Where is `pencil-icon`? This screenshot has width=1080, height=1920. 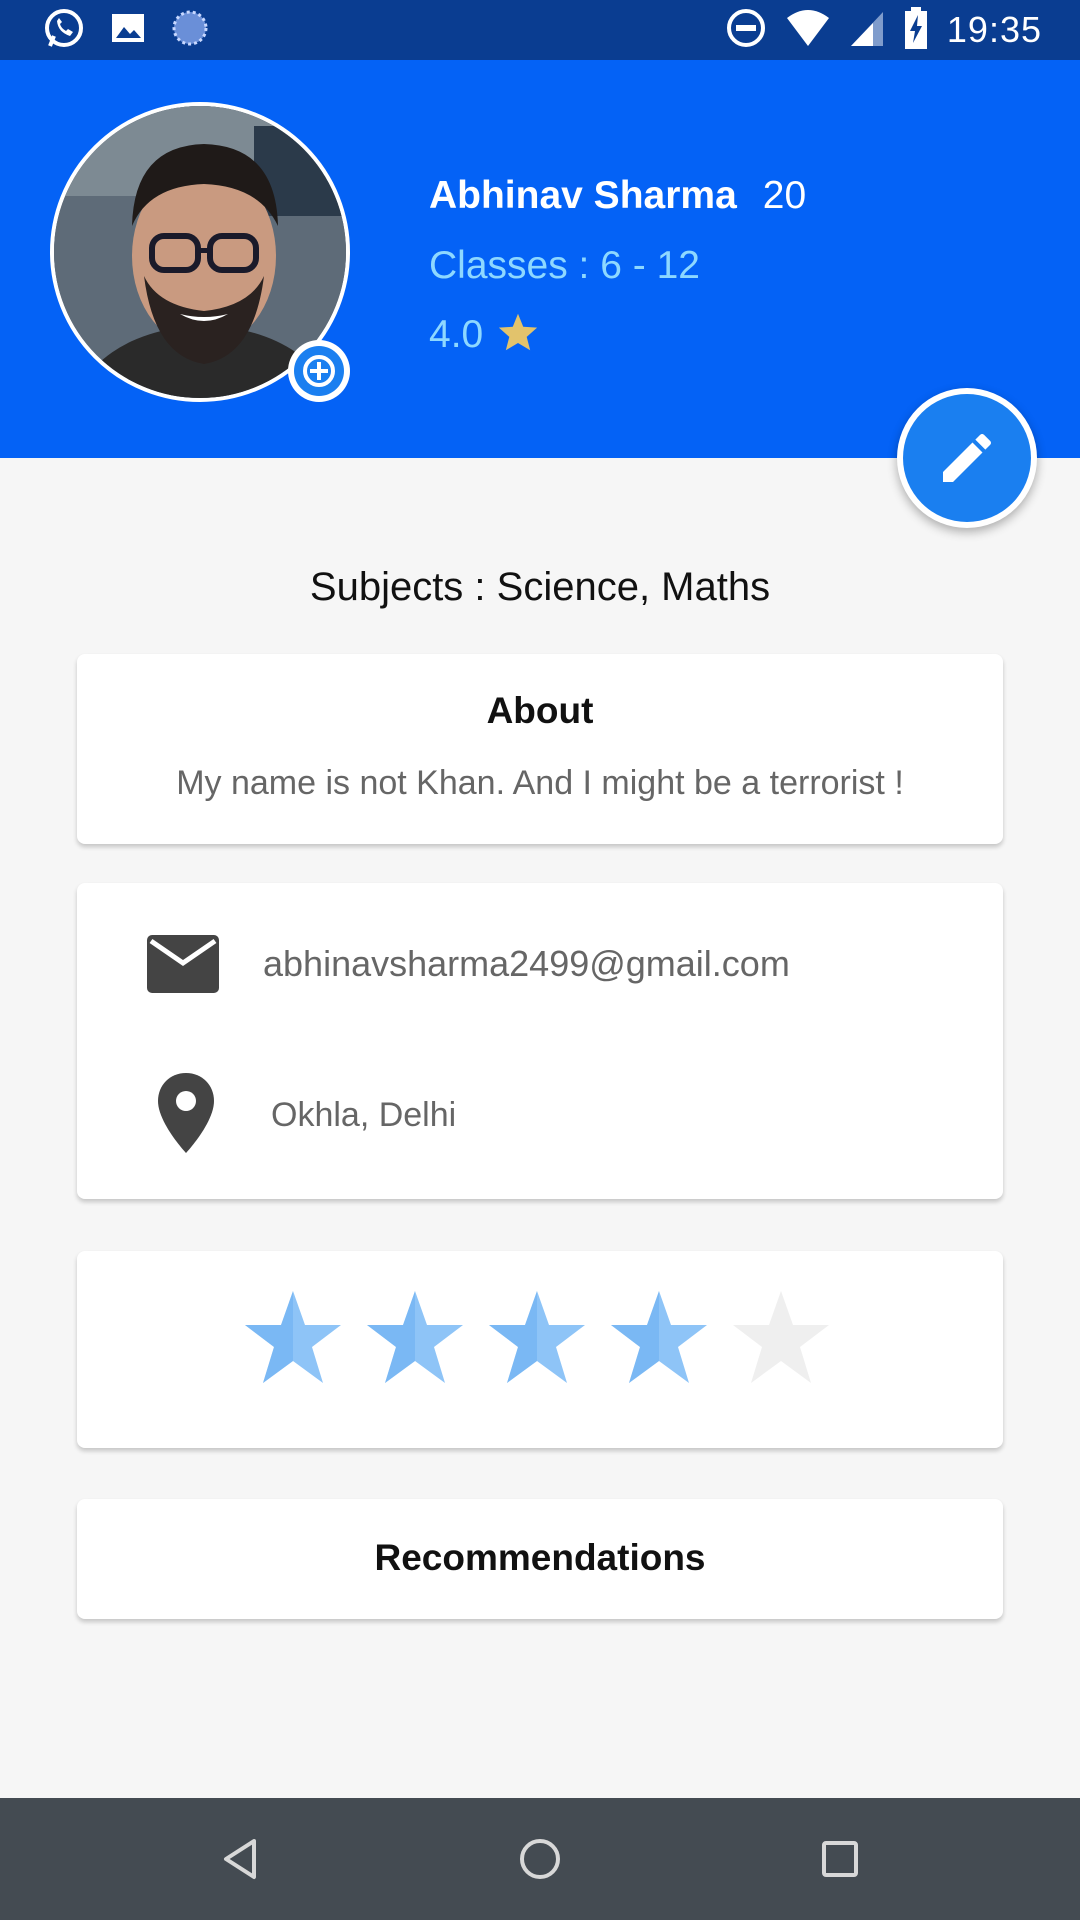
pencil-icon is located at coordinates (967, 458).